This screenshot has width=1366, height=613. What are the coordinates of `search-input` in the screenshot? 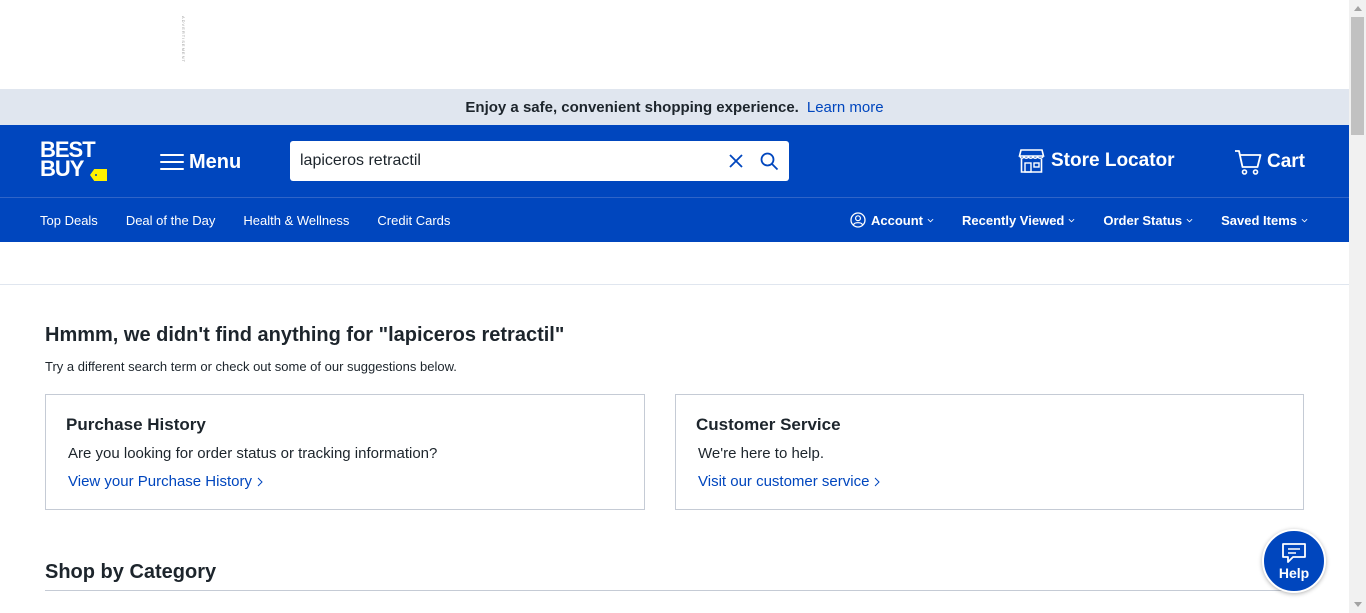 It's located at (505, 161).